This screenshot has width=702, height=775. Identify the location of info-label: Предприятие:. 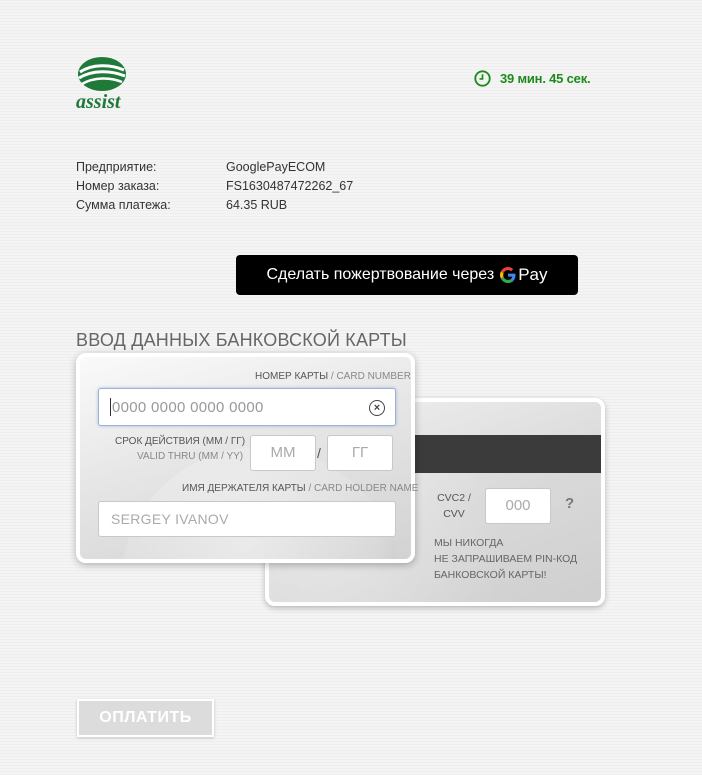
(116, 167).